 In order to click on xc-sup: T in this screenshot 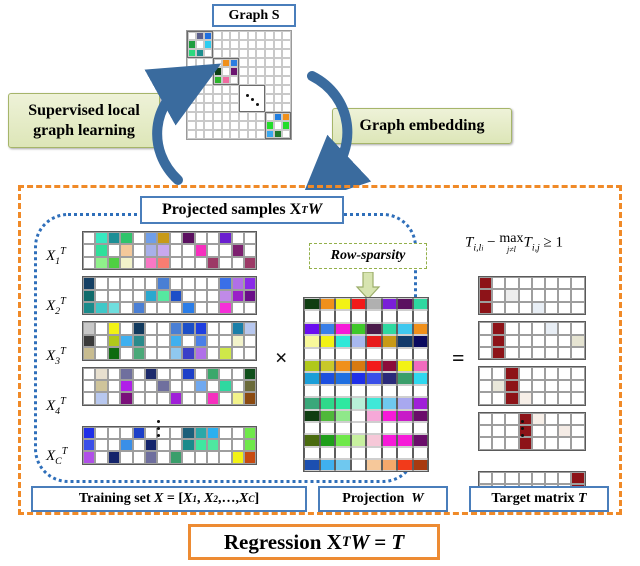, I will do `click(64, 451)`.